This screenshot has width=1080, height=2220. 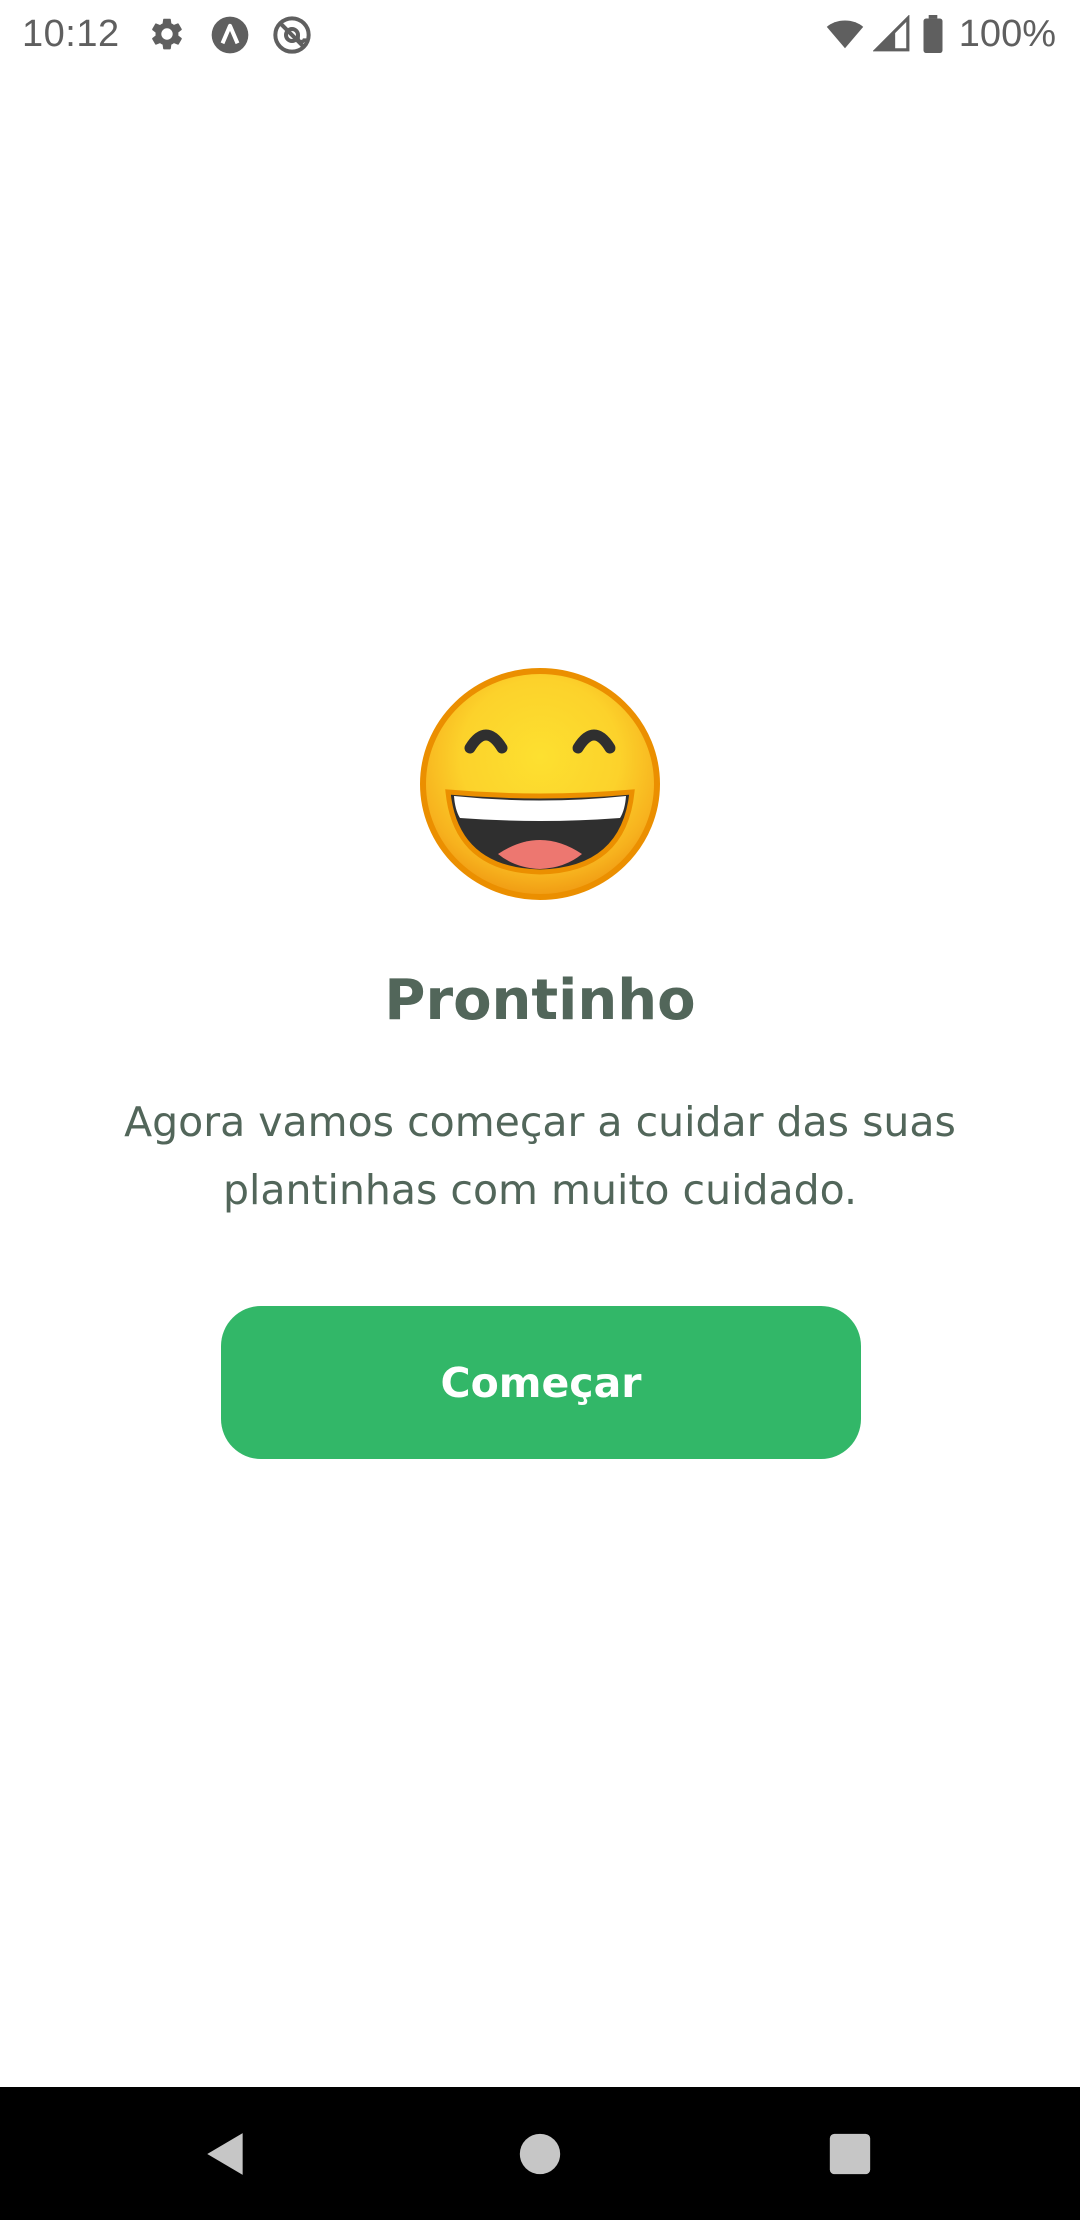 I want to click on start-button: Começar, so click(x=541, y=1382).